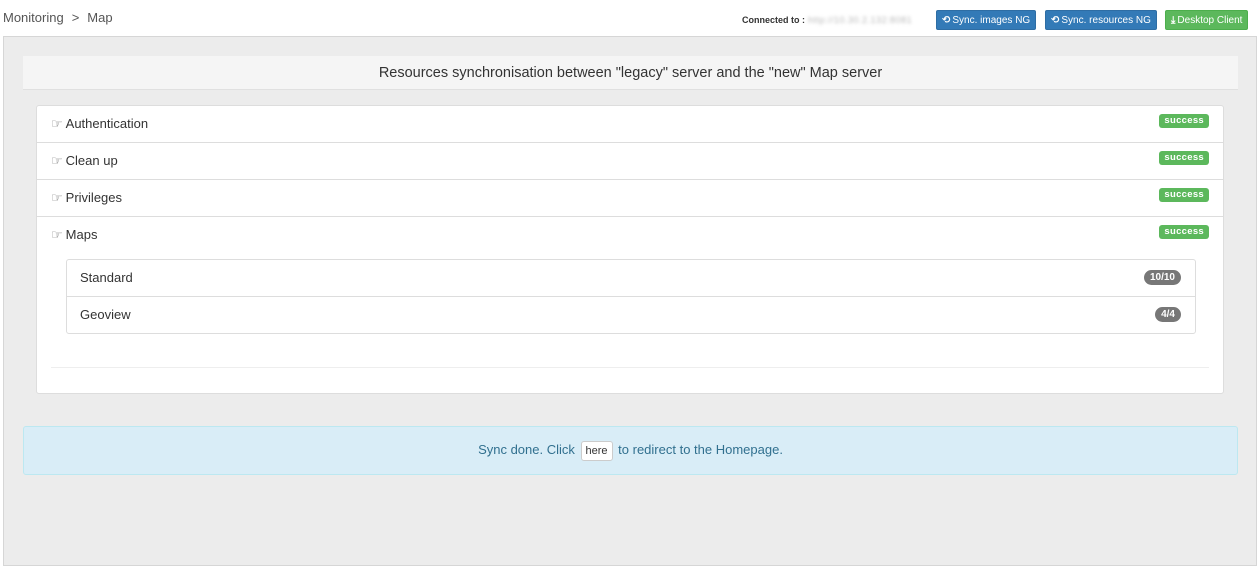 The image size is (1260, 566). I want to click on breadcrumb-map: Map, so click(99, 17).